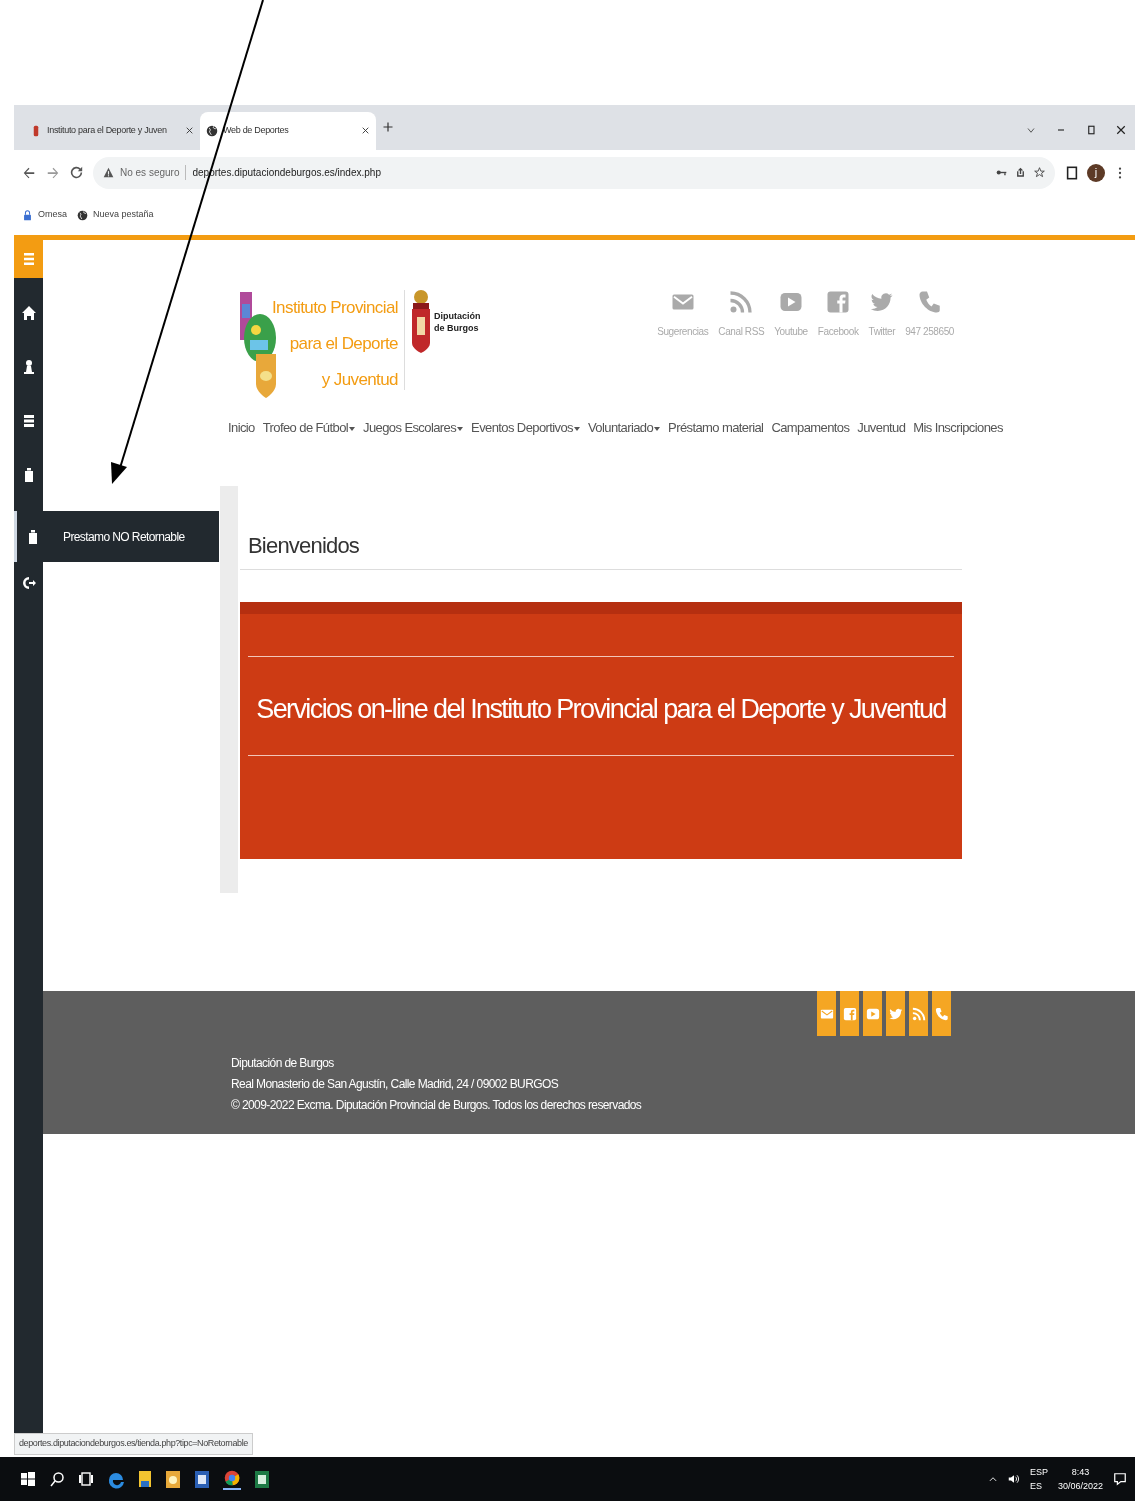 The height and width of the screenshot is (1501, 1135). I want to click on logo-text: Instituto Provincial, so click(335, 308).